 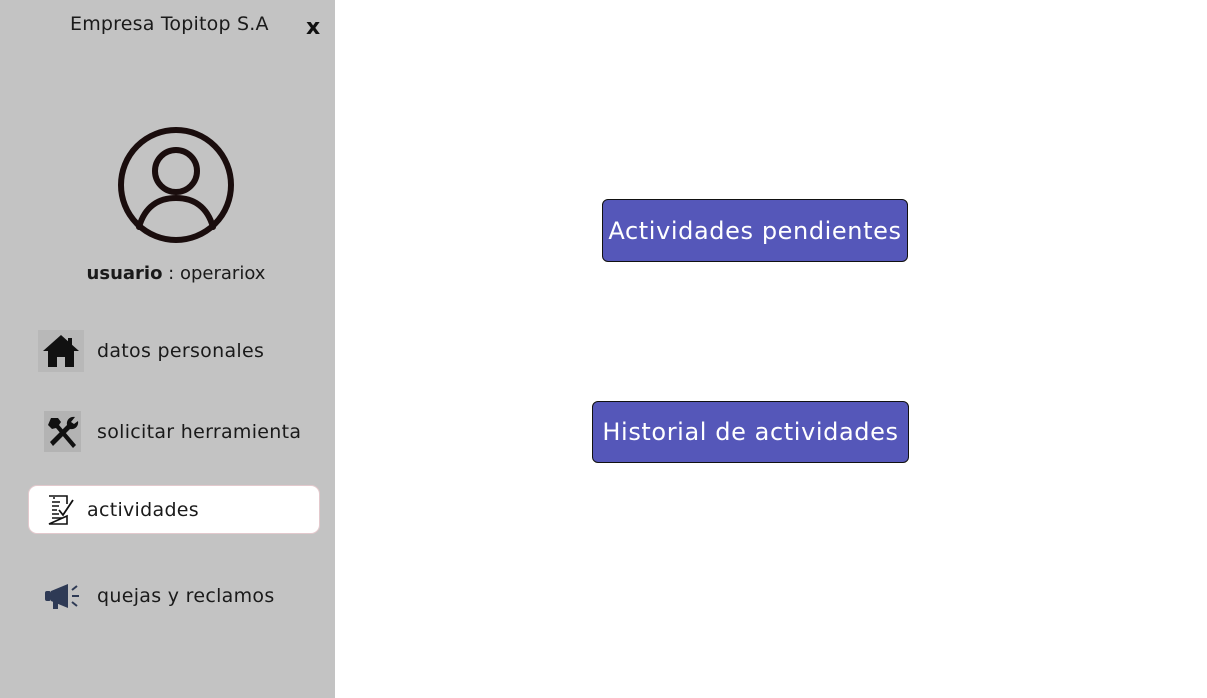 What do you see at coordinates (313, 27) in the screenshot?
I see `close-icon: x` at bounding box center [313, 27].